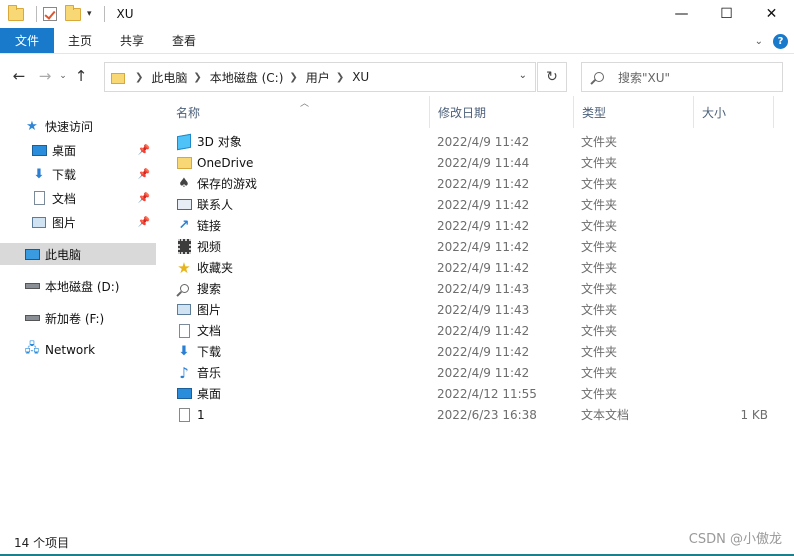 The width and height of the screenshot is (794, 556). Describe the element at coordinates (198, 288) in the screenshot. I see `file-name-cell: 搜索` at that location.